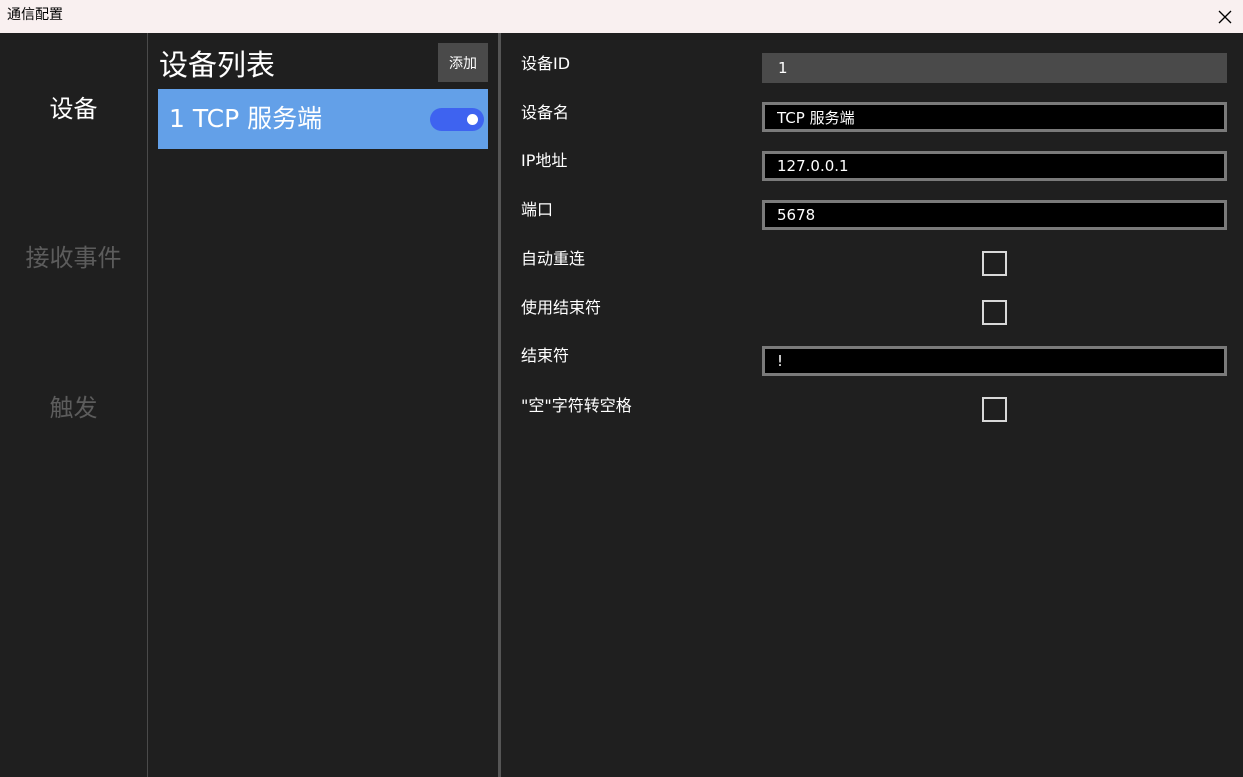  What do you see at coordinates (561, 307) in the screenshot?
I see `use-terminator-label: 使用结束符` at bounding box center [561, 307].